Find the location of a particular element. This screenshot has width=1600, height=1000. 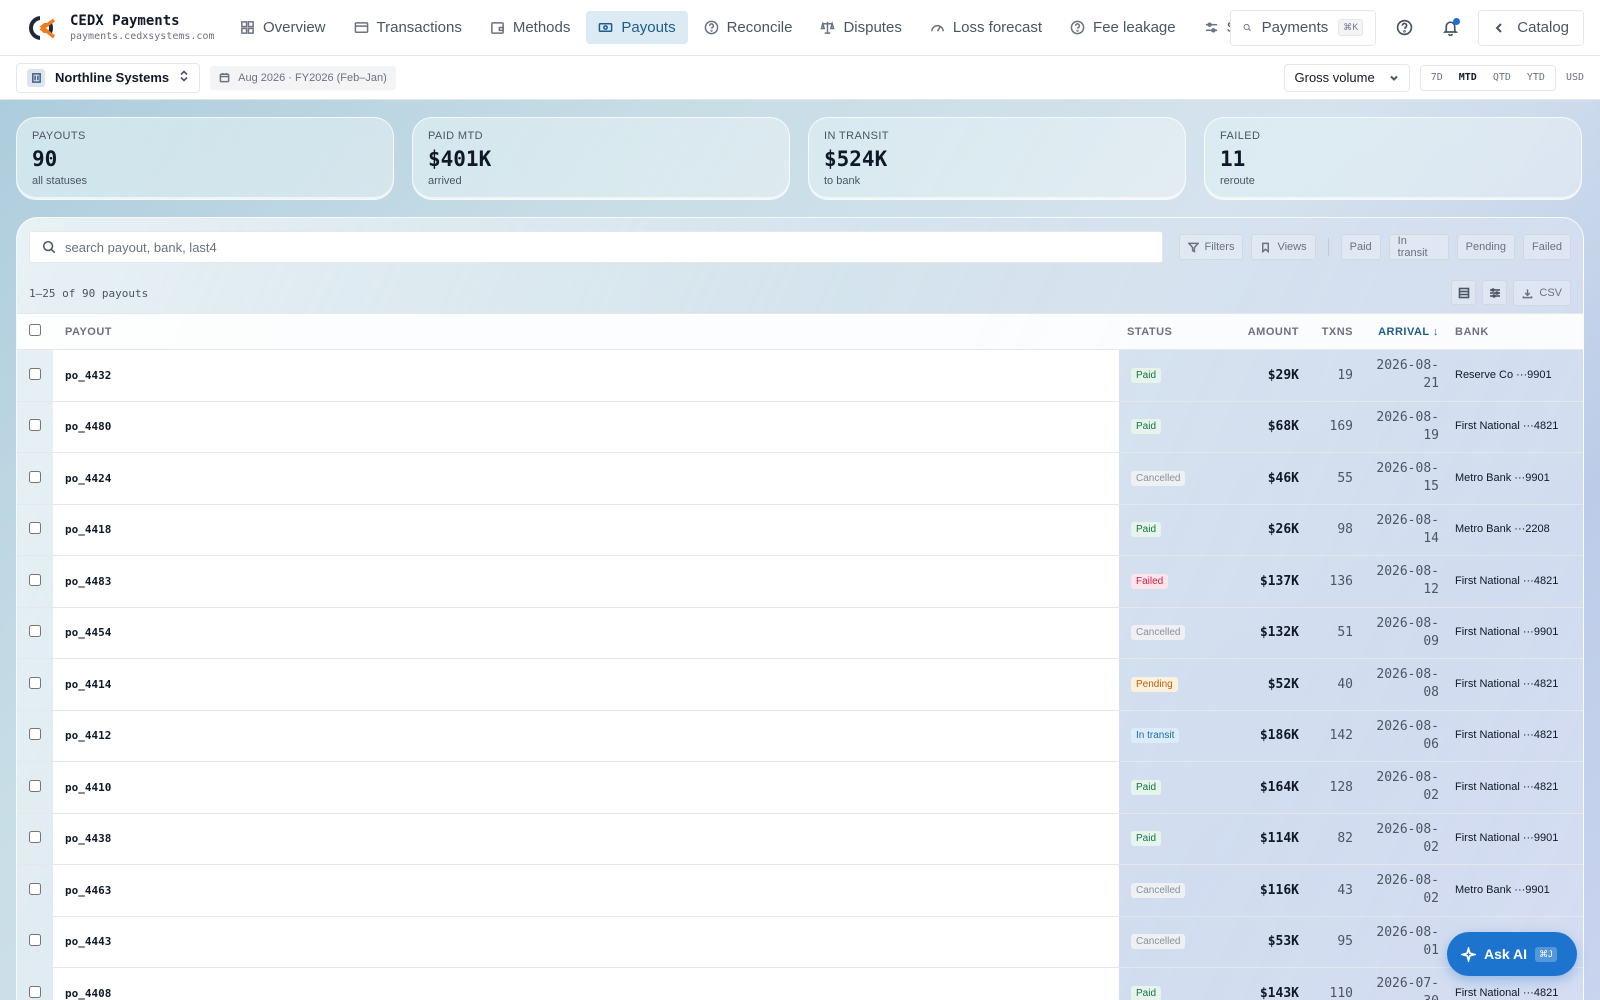

payout-id: po_4483 is located at coordinates (586, 581).